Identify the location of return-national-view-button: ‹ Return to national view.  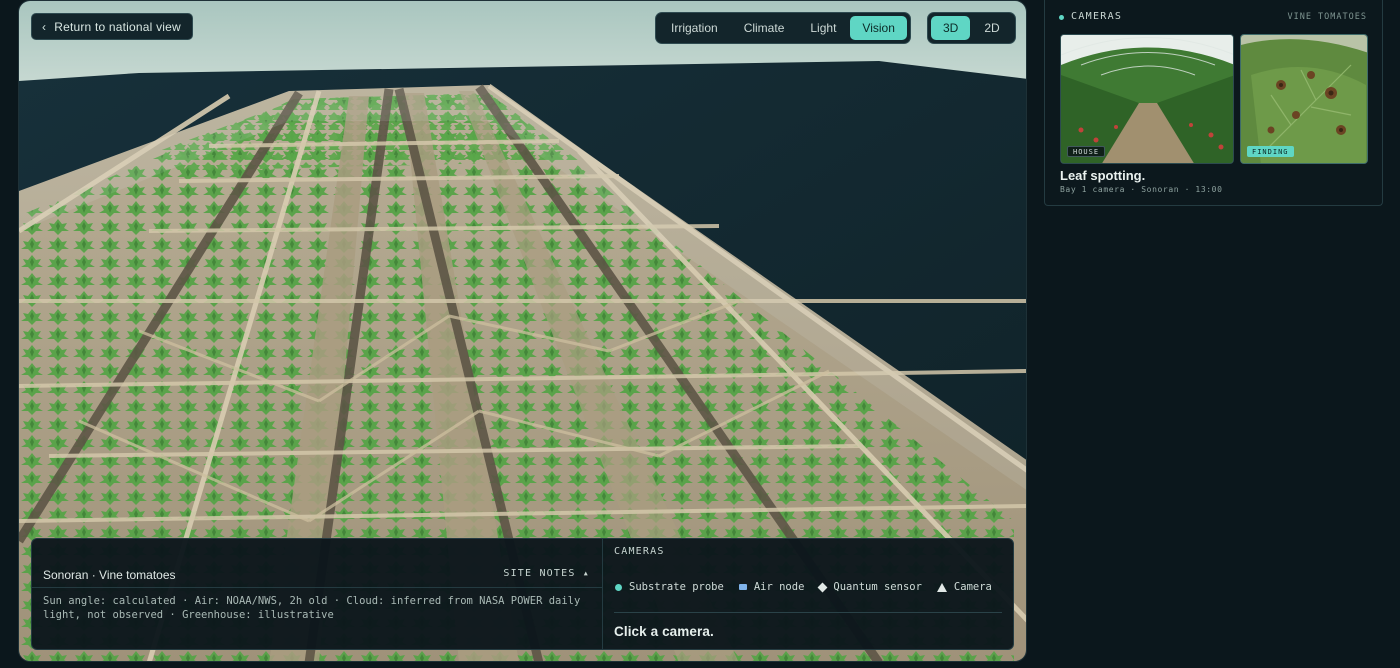
(112, 26).